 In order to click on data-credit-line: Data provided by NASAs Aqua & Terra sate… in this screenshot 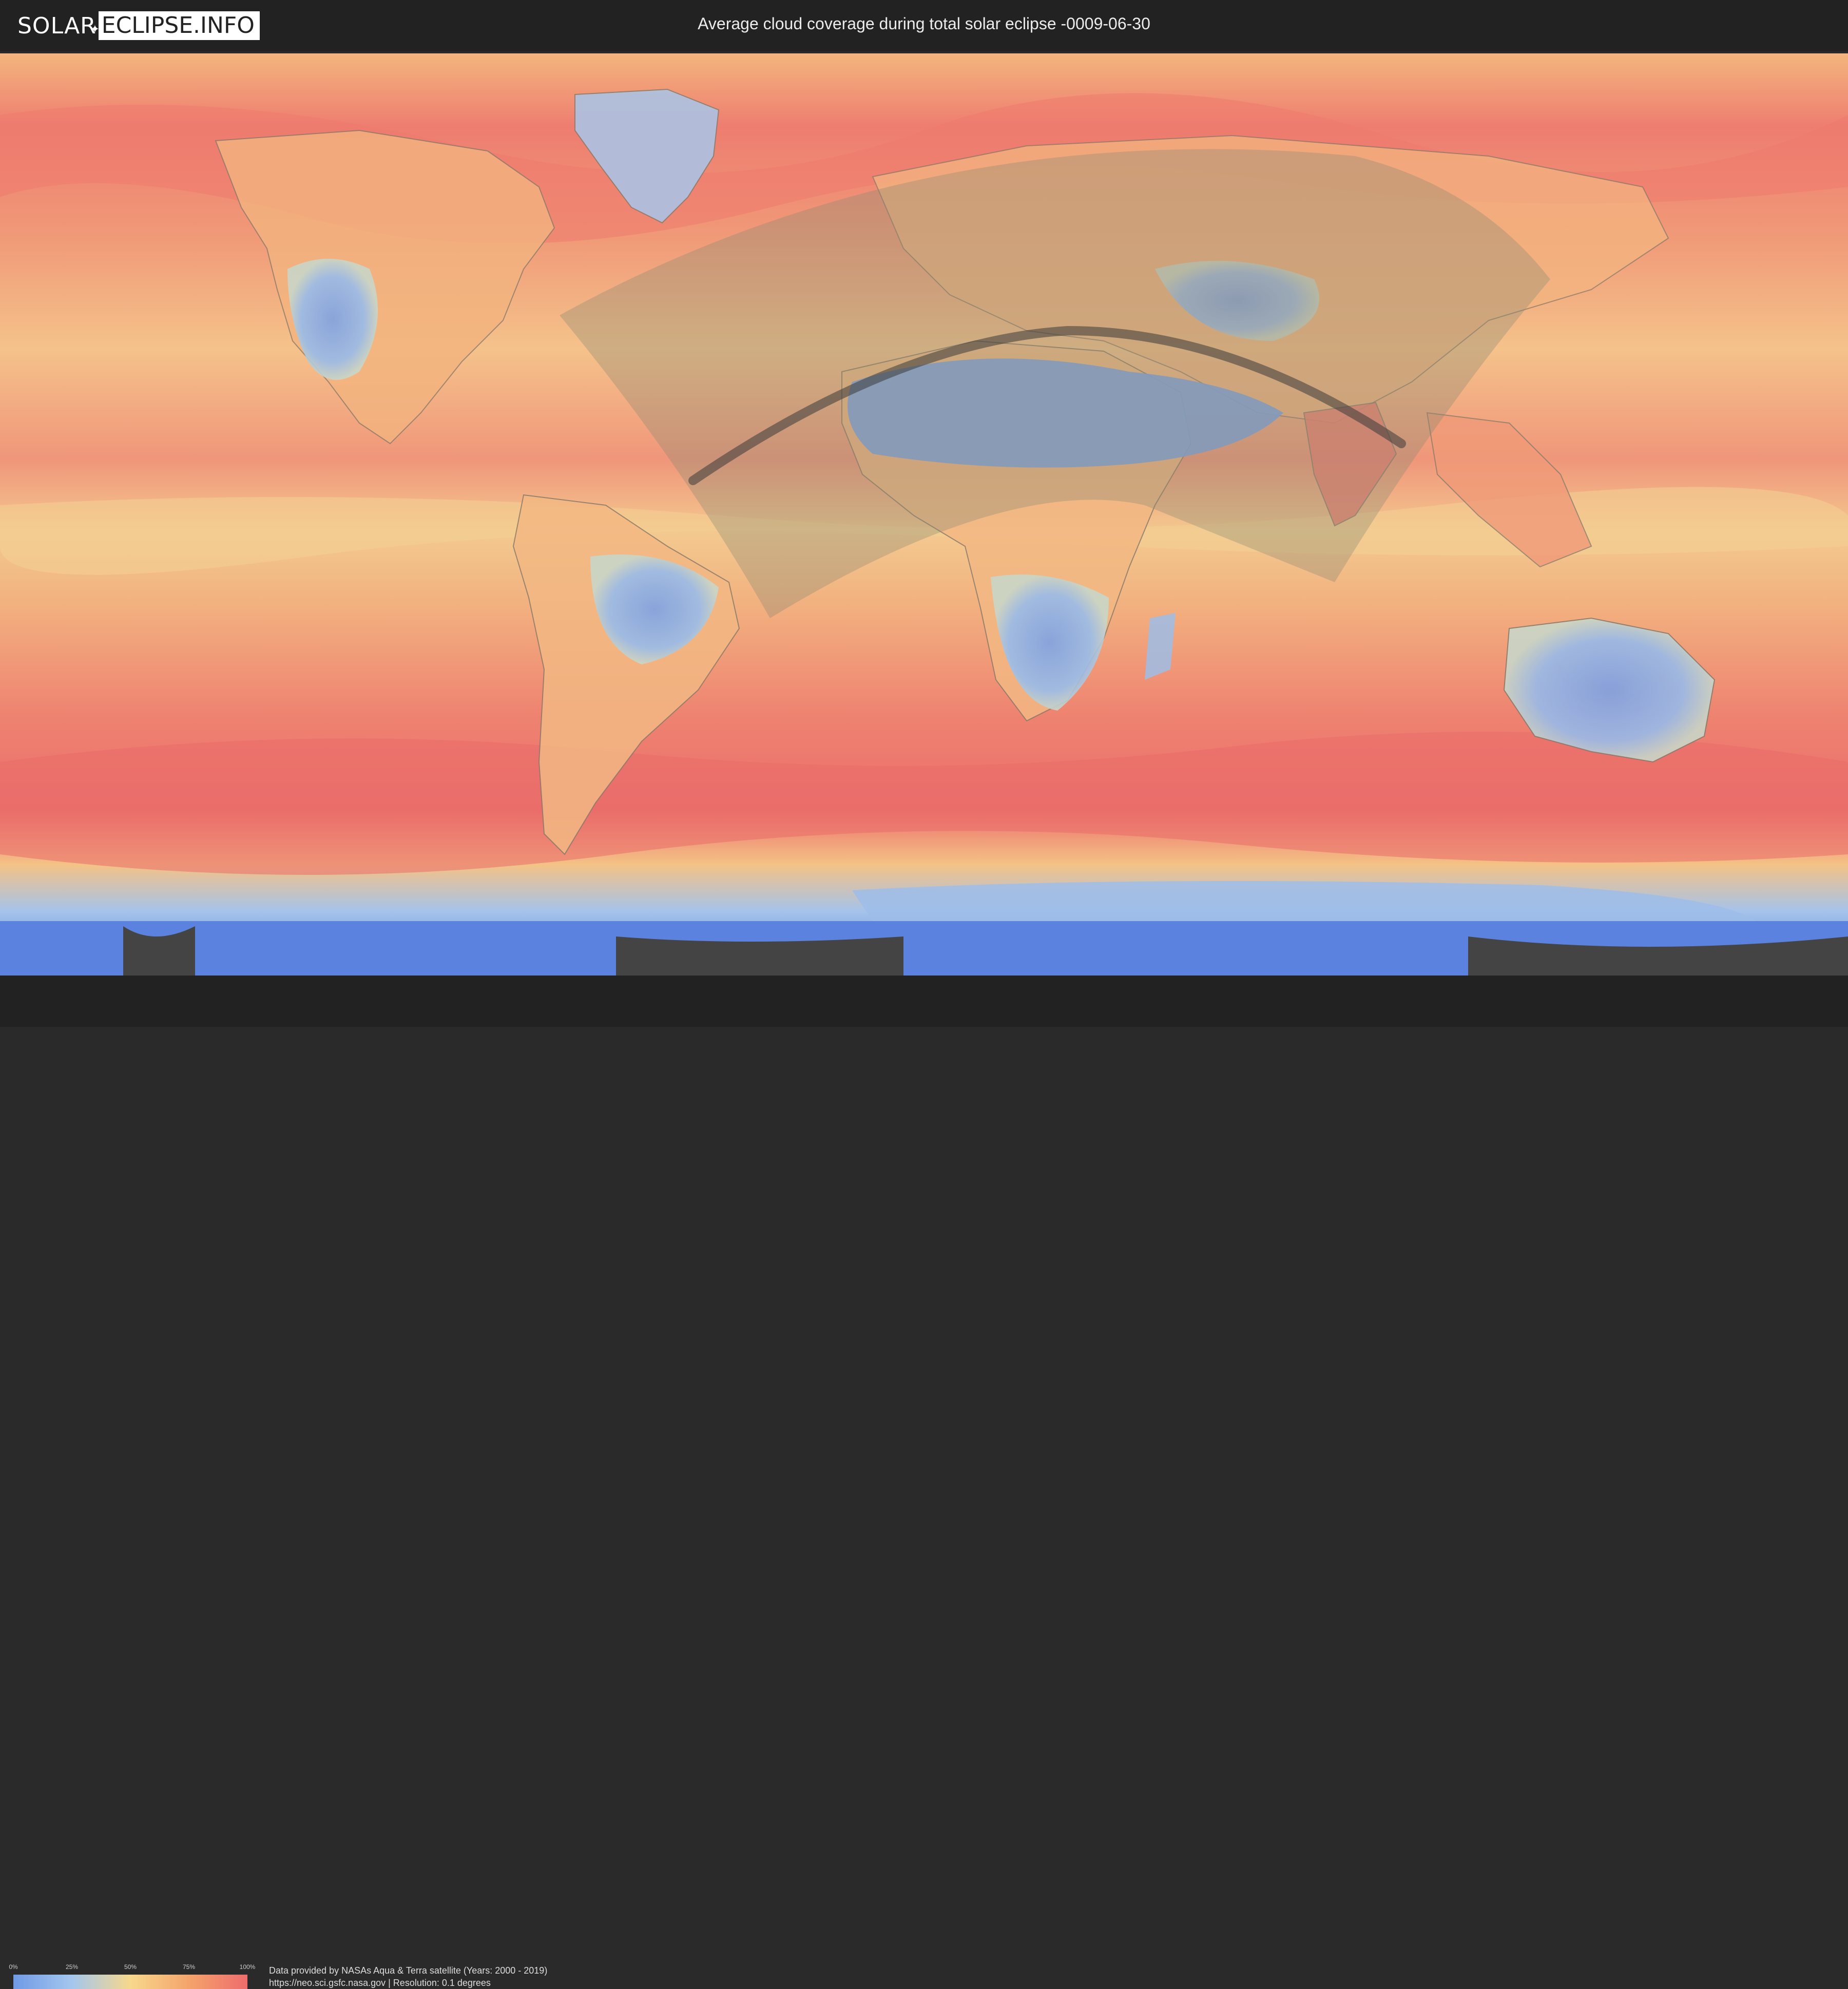, I will do `click(408, 1970)`.